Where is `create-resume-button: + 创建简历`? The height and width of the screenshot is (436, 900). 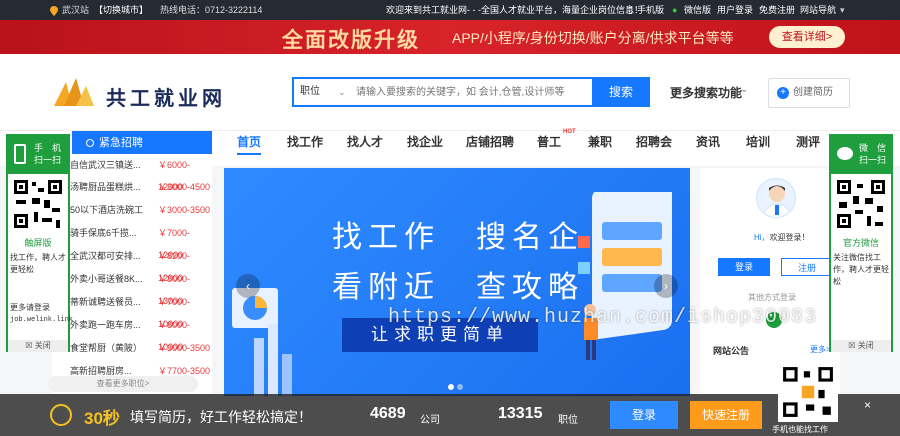
create-resume-button: + 创建简历 is located at coordinates (809, 93).